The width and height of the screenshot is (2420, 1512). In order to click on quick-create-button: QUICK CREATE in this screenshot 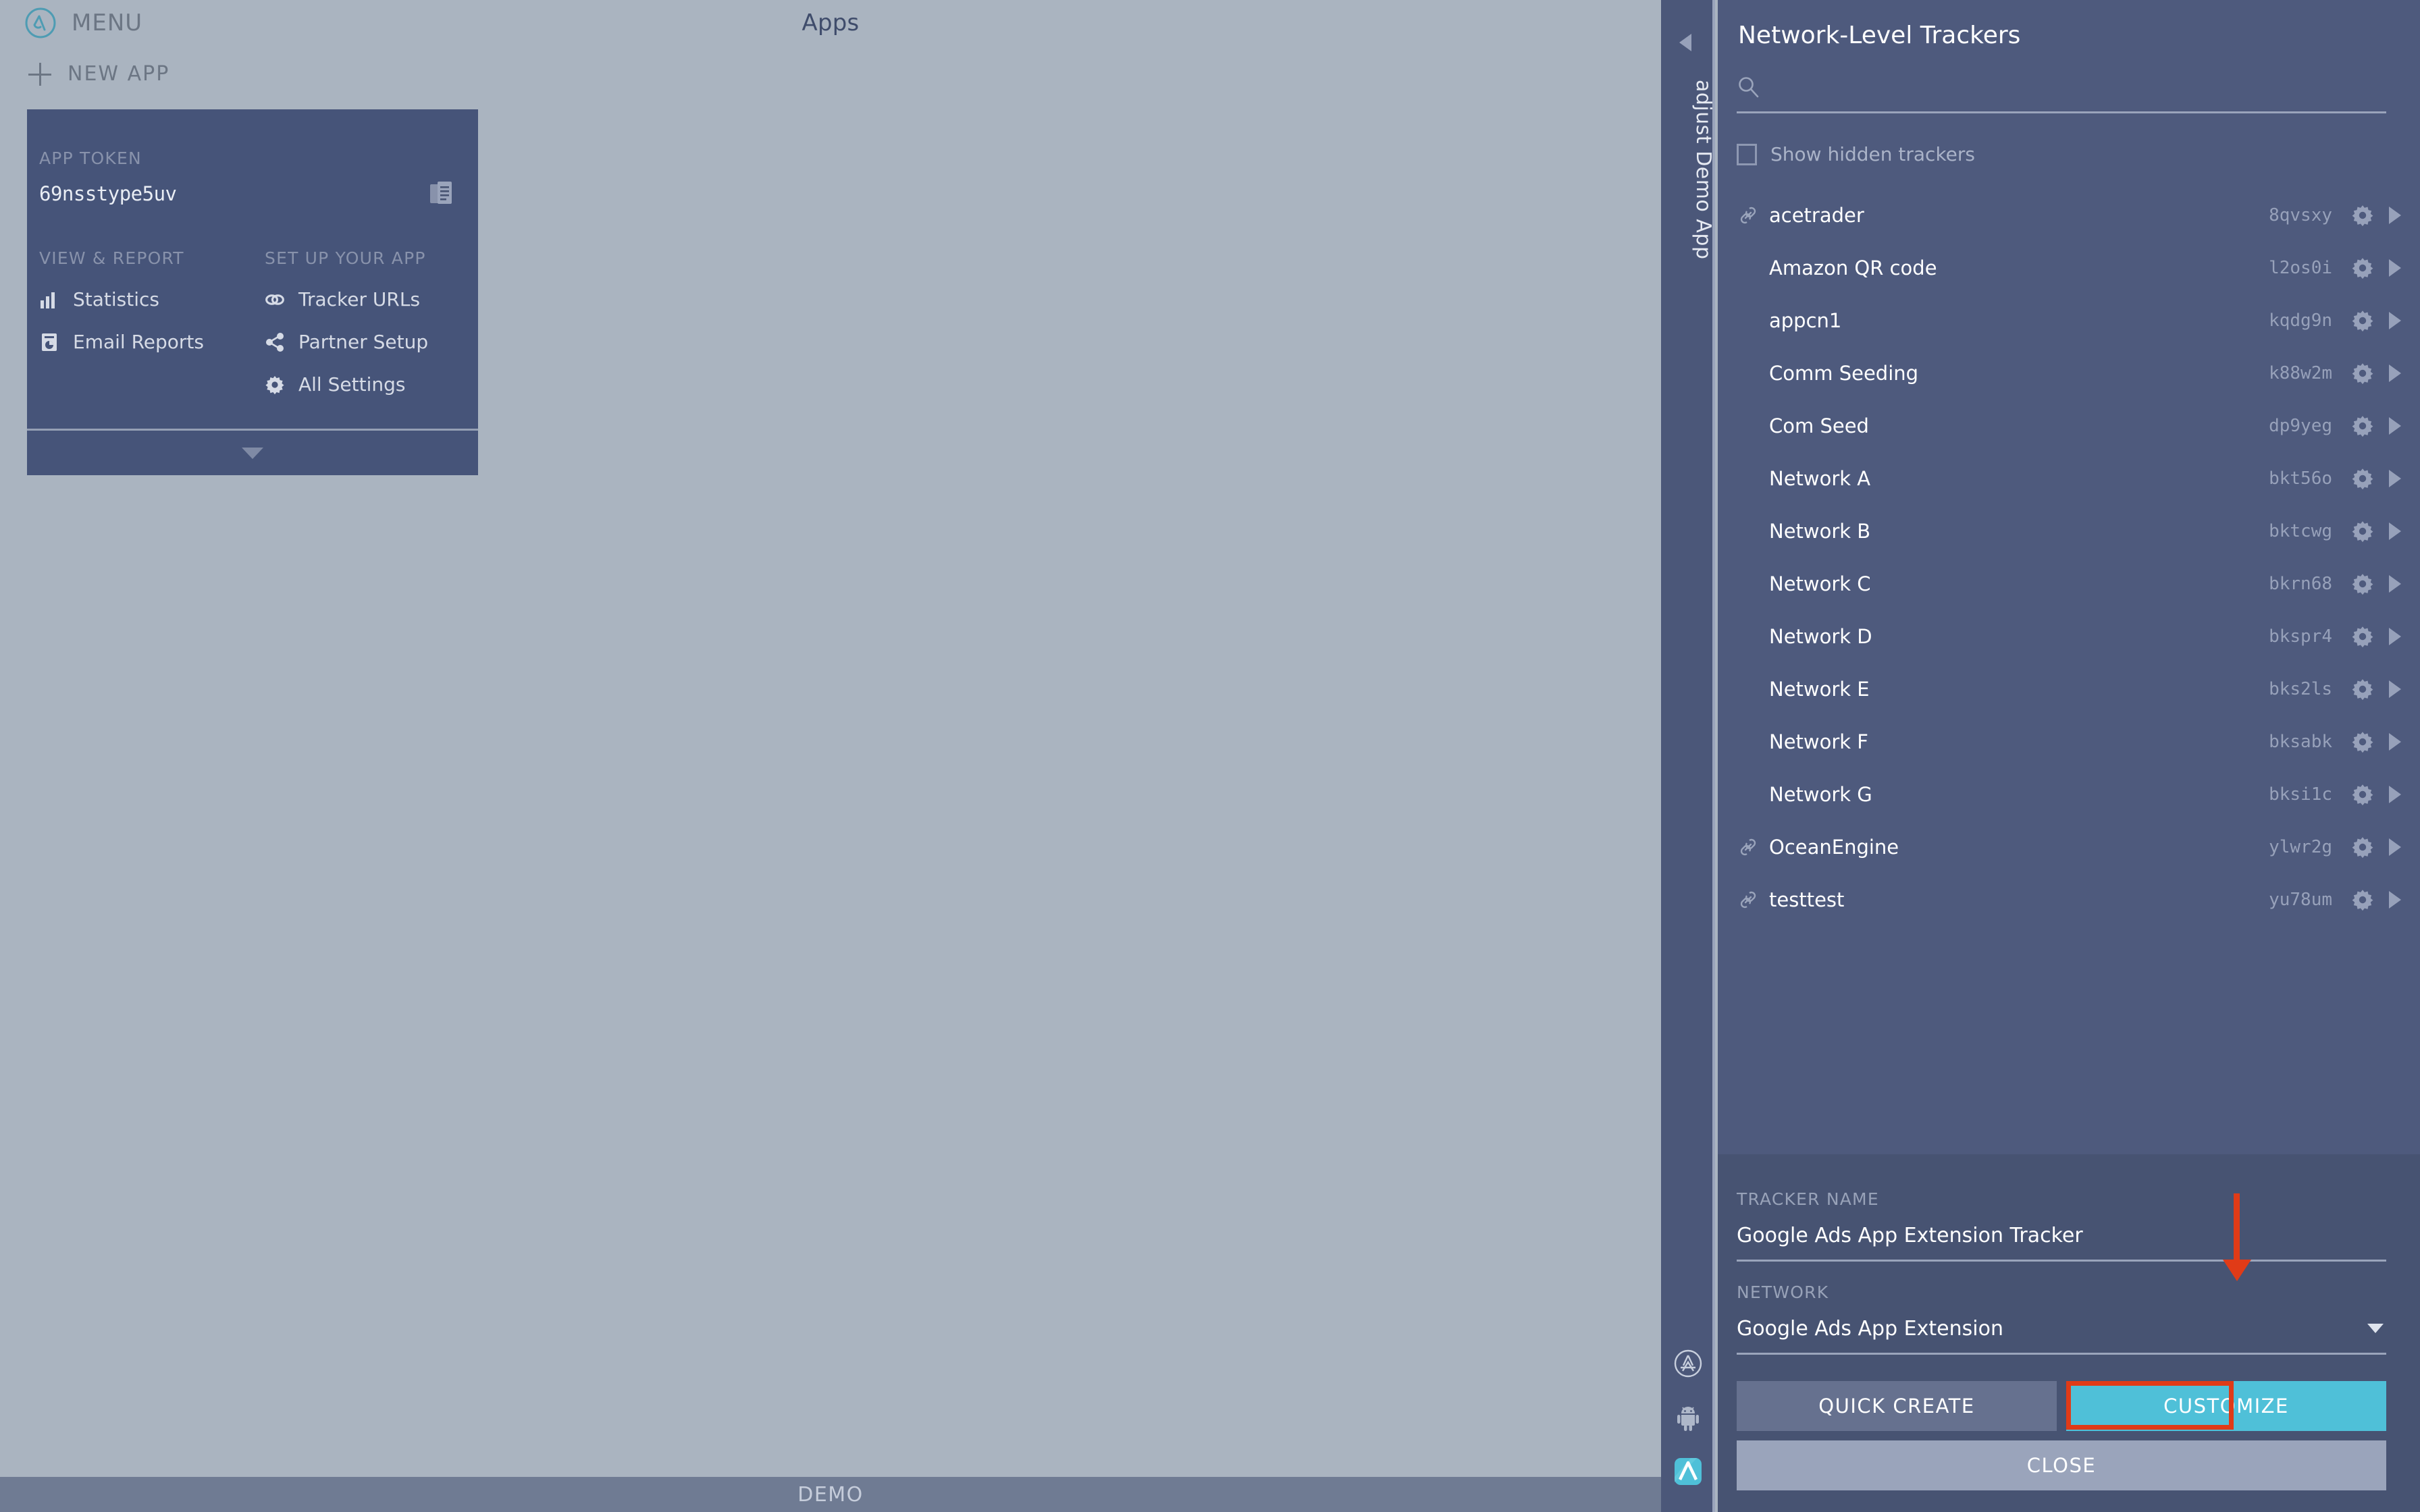, I will do `click(1897, 1406)`.